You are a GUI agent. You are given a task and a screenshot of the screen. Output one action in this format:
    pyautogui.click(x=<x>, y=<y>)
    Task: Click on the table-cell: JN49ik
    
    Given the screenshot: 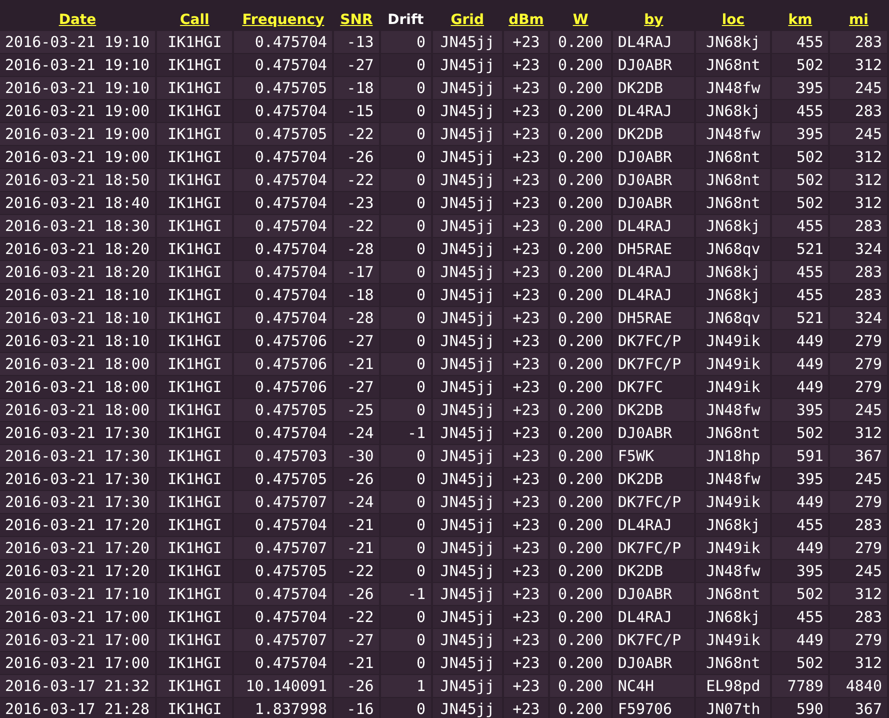 What is the action you would take?
    pyautogui.click(x=733, y=364)
    